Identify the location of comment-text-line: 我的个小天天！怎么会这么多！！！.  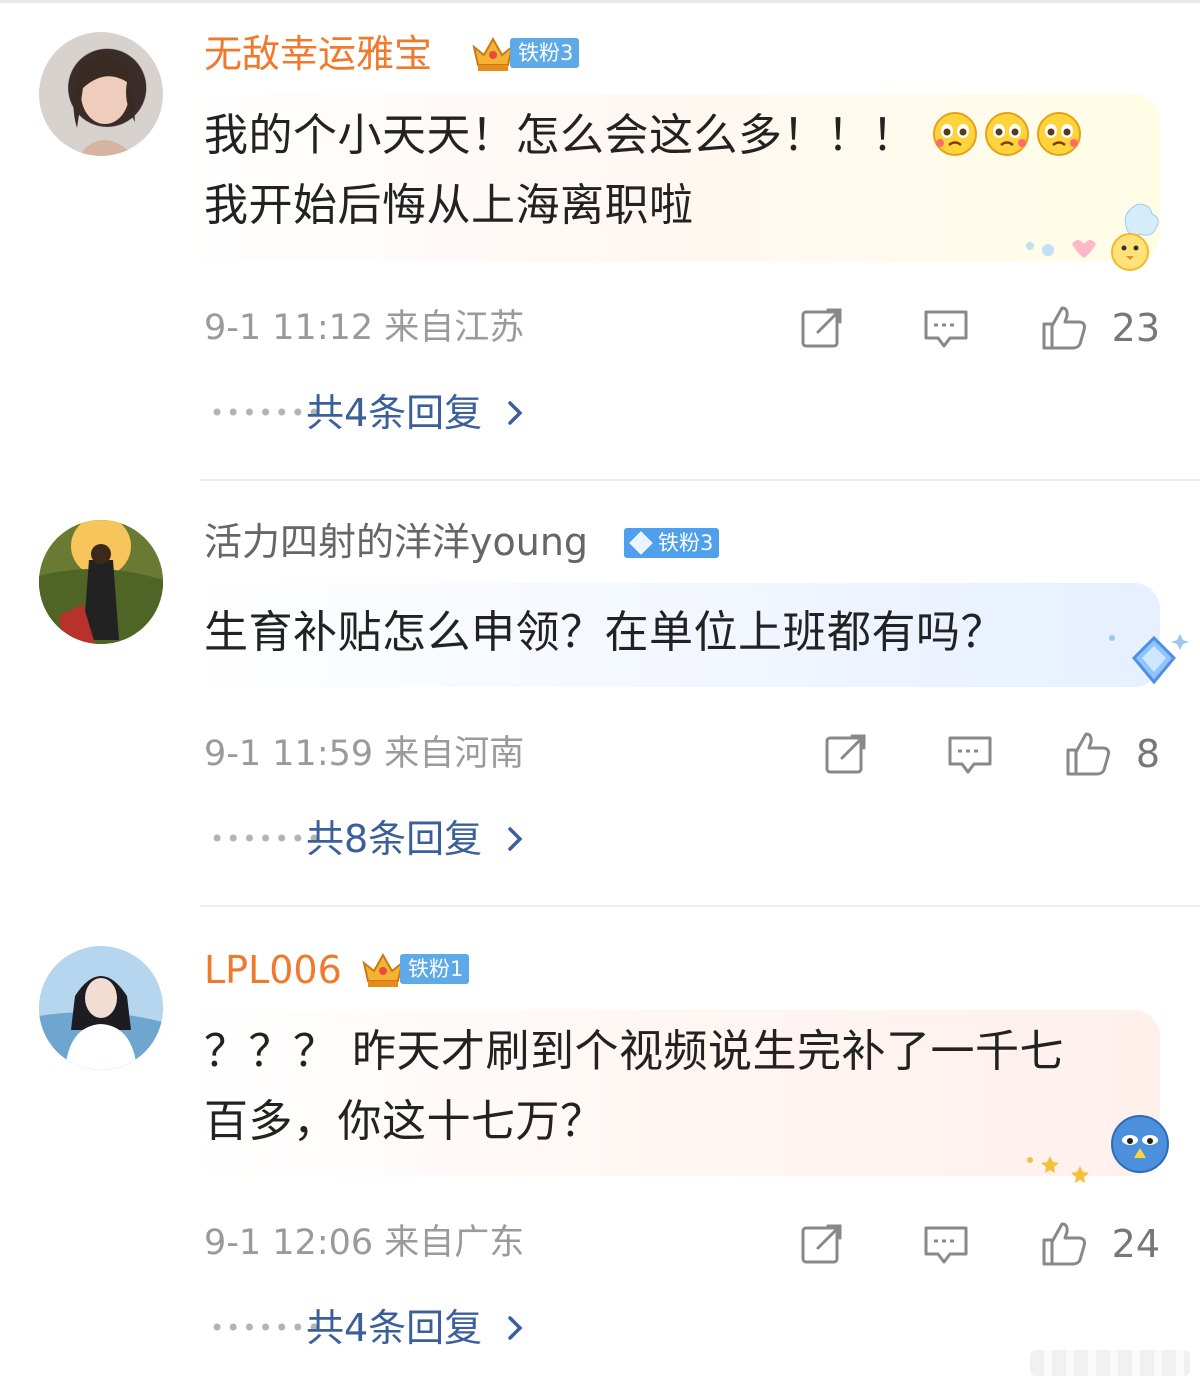
(560, 135).